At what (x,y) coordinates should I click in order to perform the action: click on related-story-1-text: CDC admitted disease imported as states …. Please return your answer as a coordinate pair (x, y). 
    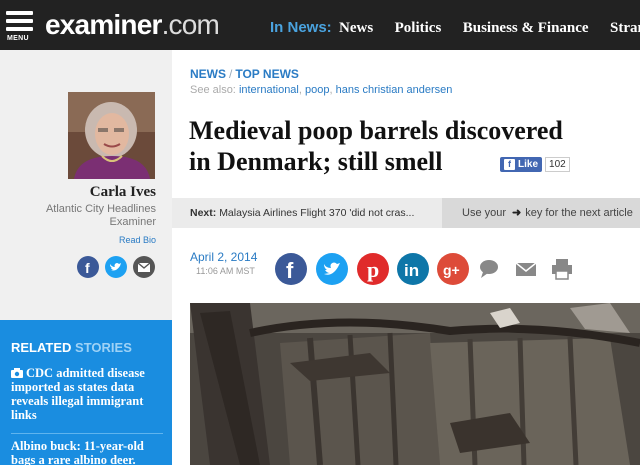
    Looking at the image, I should click on (78, 394).